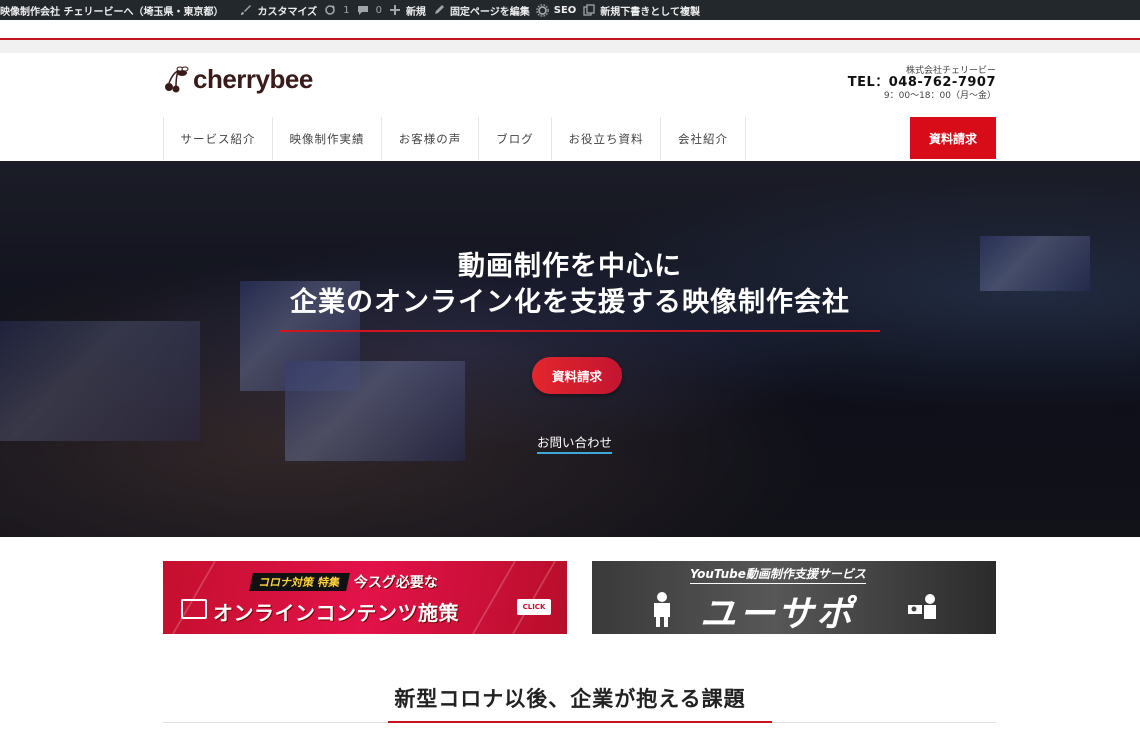  I want to click on adminbar-customize-label: カスタマイズ, so click(287, 12).